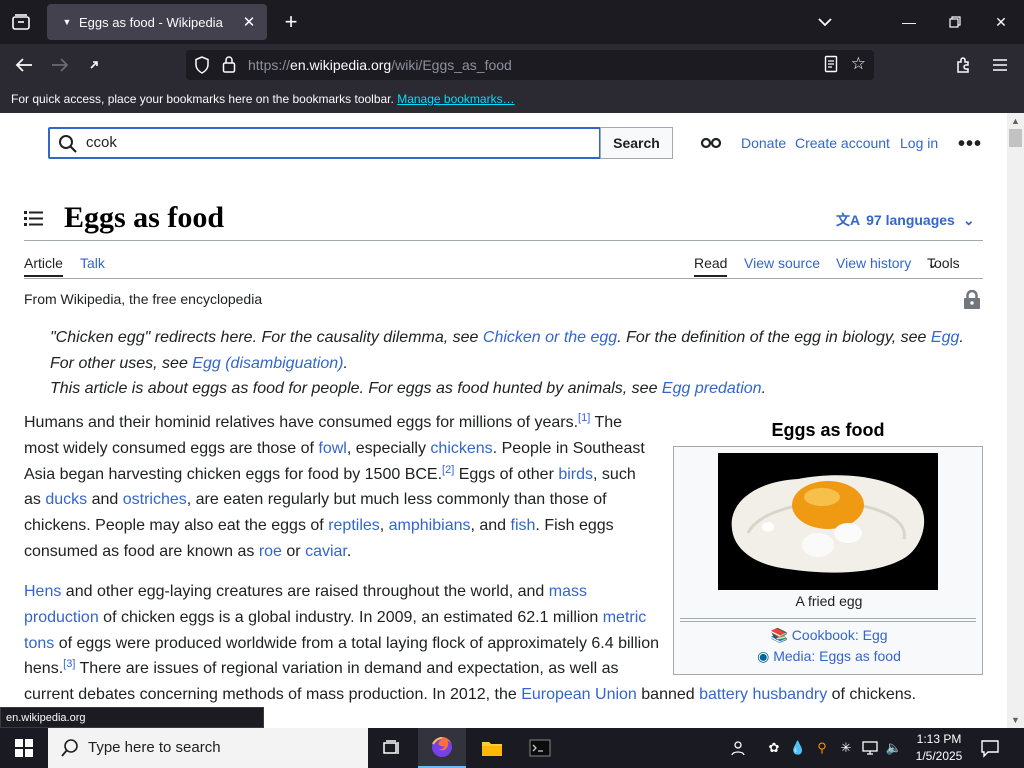 The image size is (1024, 768). I want to click on notifications-icon, so click(990, 750).